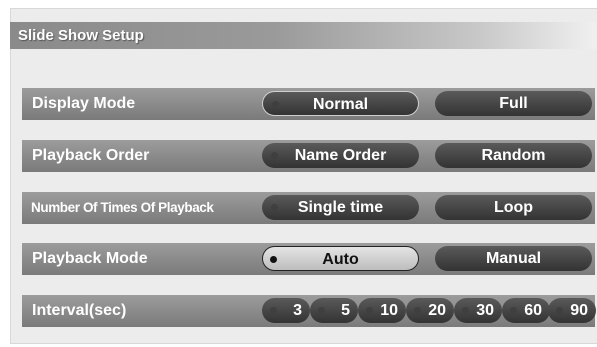 Image resolution: width=597 pixels, height=347 pixels. I want to click on option-normal: Normal, so click(340, 103).